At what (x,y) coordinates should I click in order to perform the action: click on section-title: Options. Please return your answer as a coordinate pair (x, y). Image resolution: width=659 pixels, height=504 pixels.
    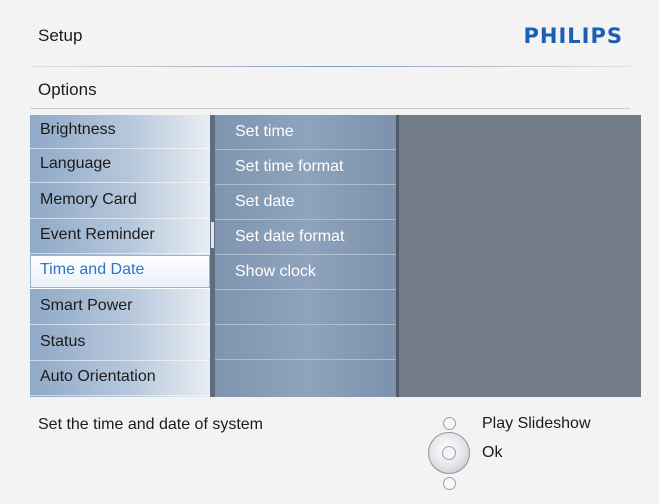
    Looking at the image, I should click on (67, 89).